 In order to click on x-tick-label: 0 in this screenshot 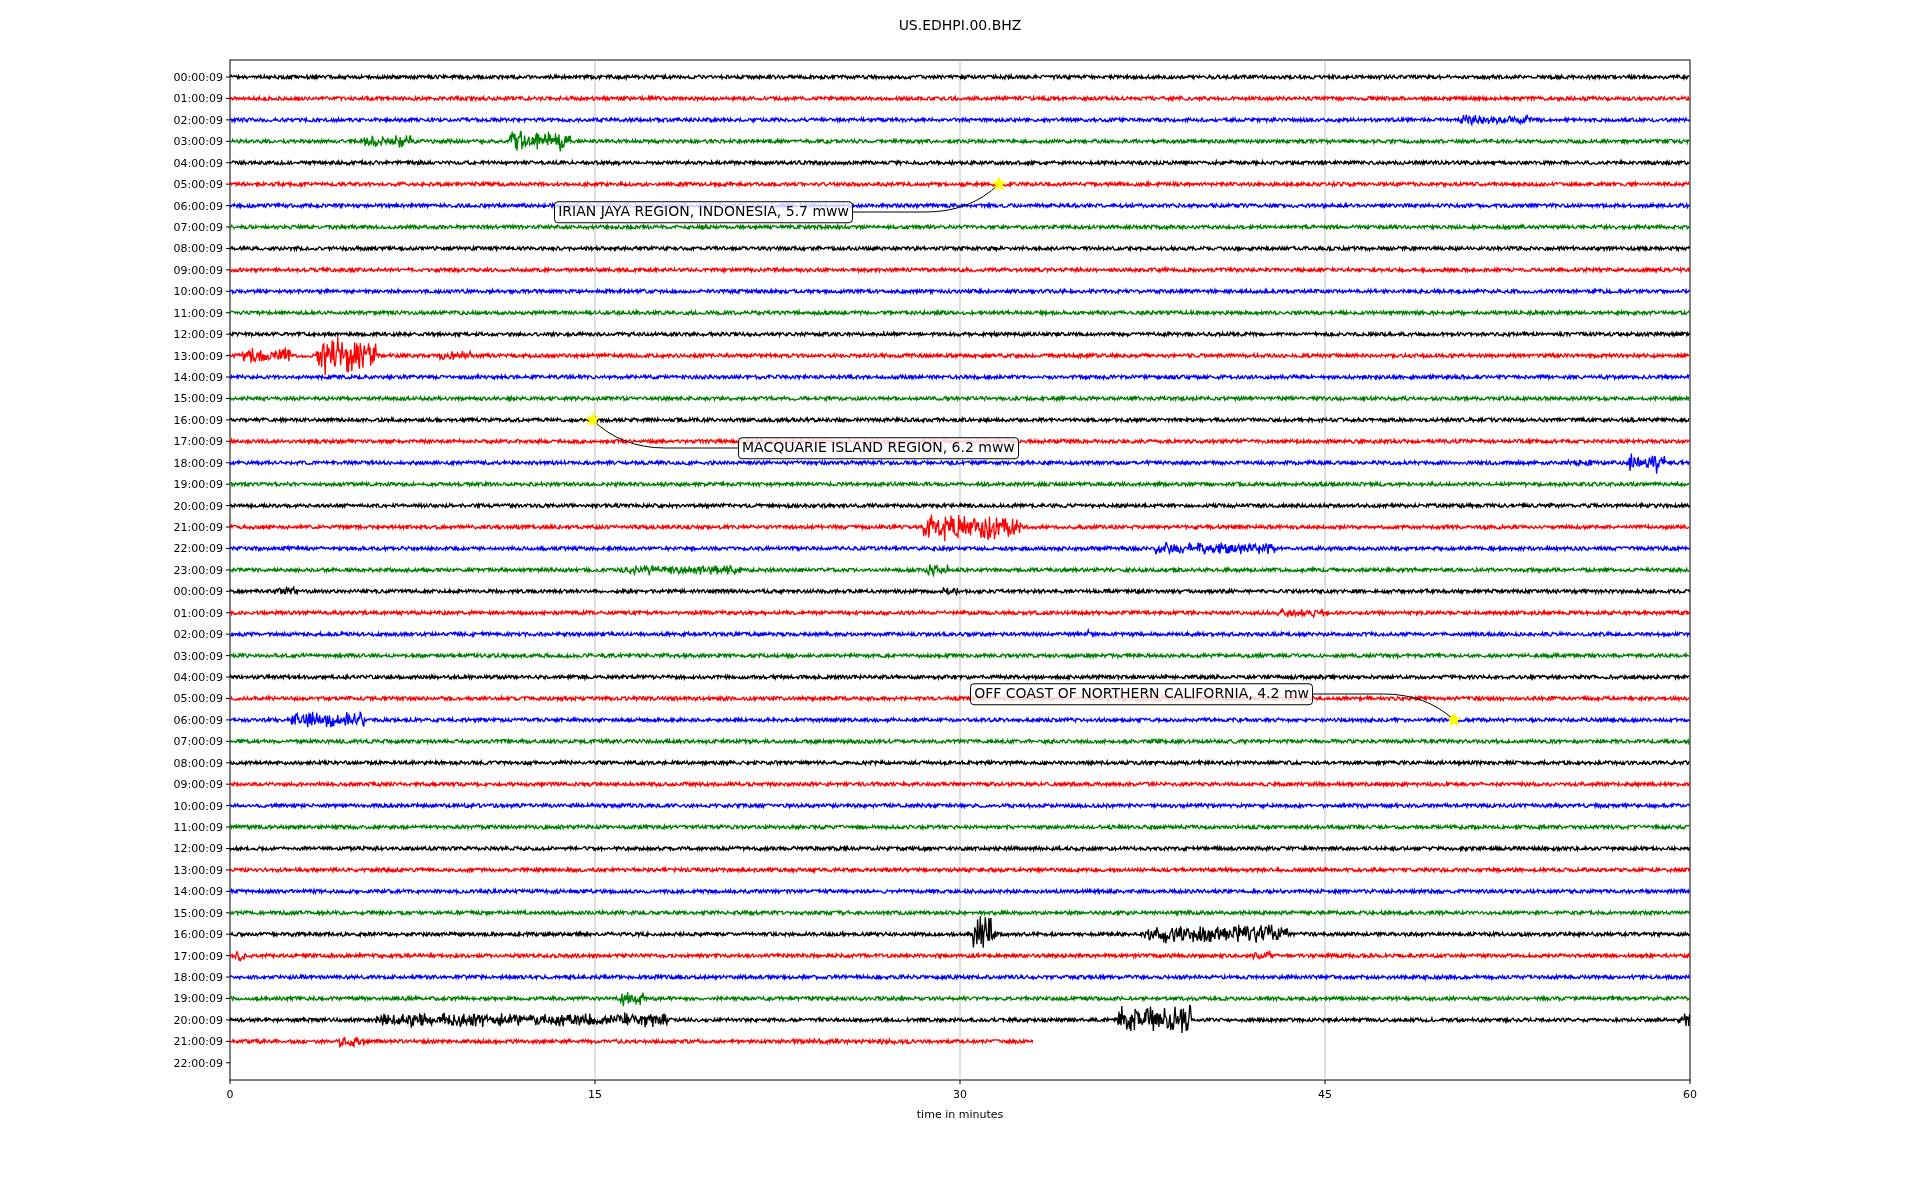, I will do `click(230, 1094)`.